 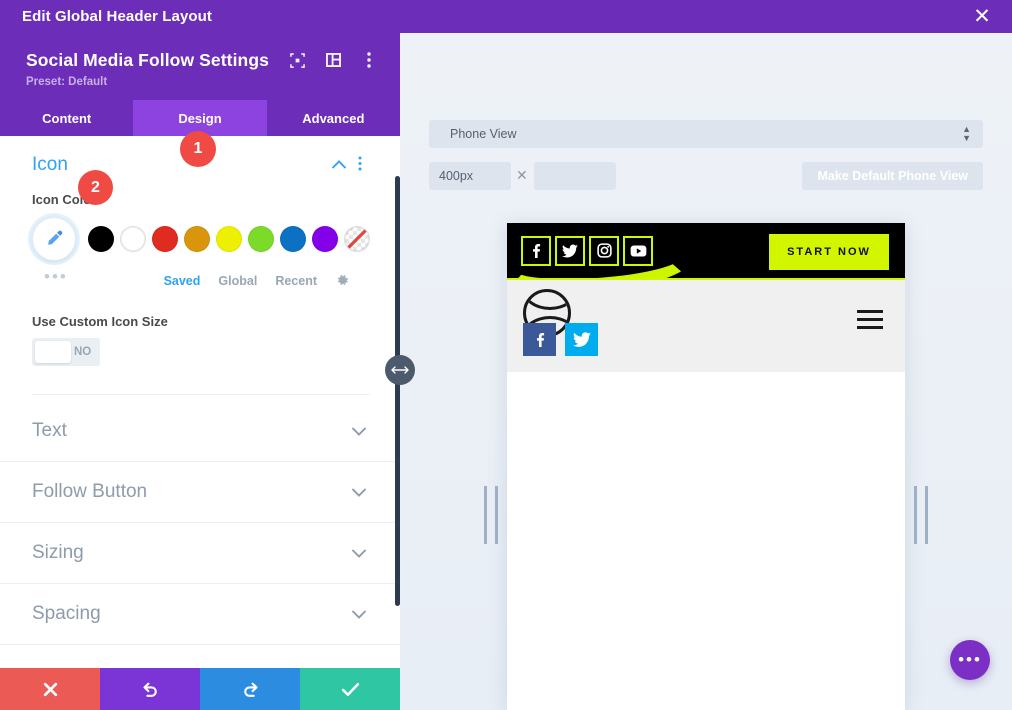 What do you see at coordinates (200, 492) in the screenshot?
I see `section-follow-button: Follow Button` at bounding box center [200, 492].